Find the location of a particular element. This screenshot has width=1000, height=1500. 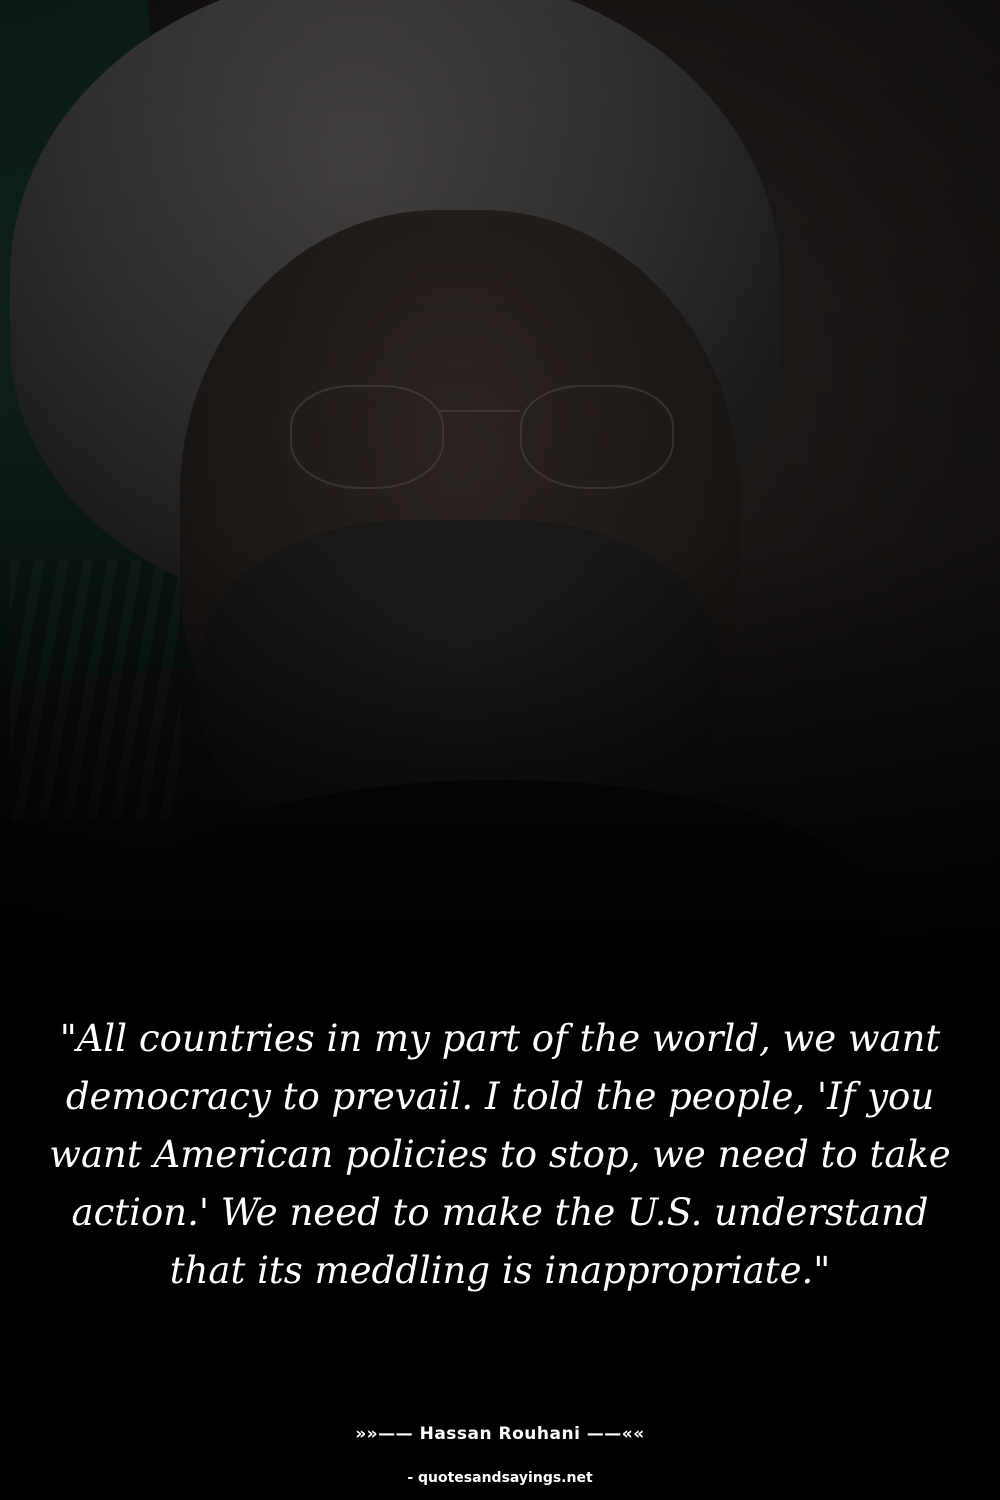

source-watermark: - quotesandsayings.net is located at coordinates (500, 1478).